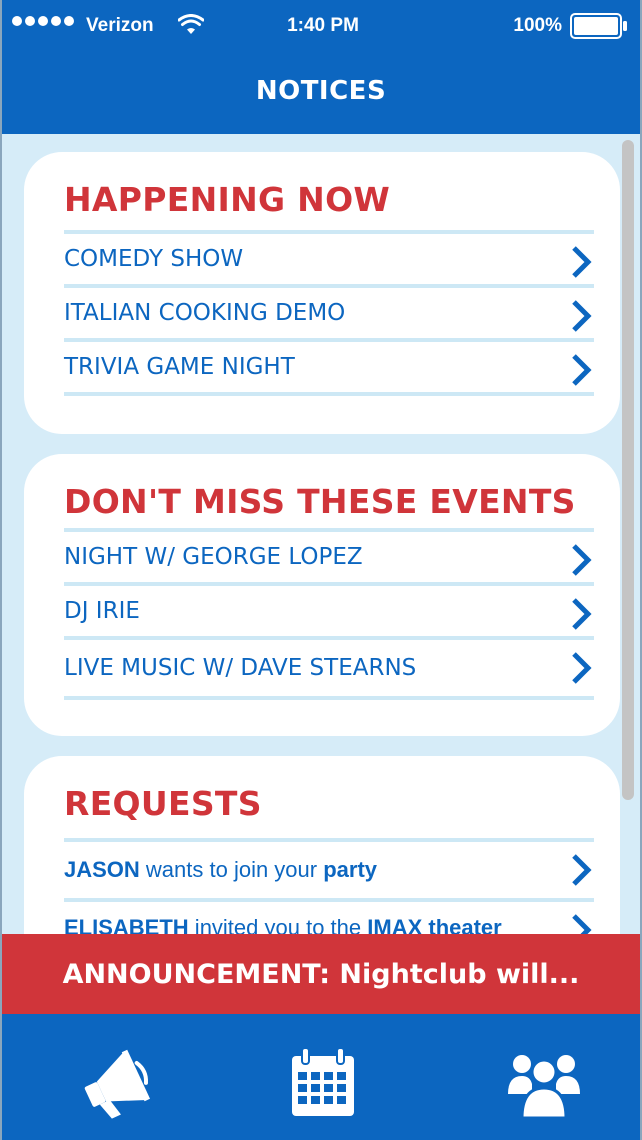  Describe the element at coordinates (329, 261) in the screenshot. I see `list-item: COMEDY SHOW` at that location.